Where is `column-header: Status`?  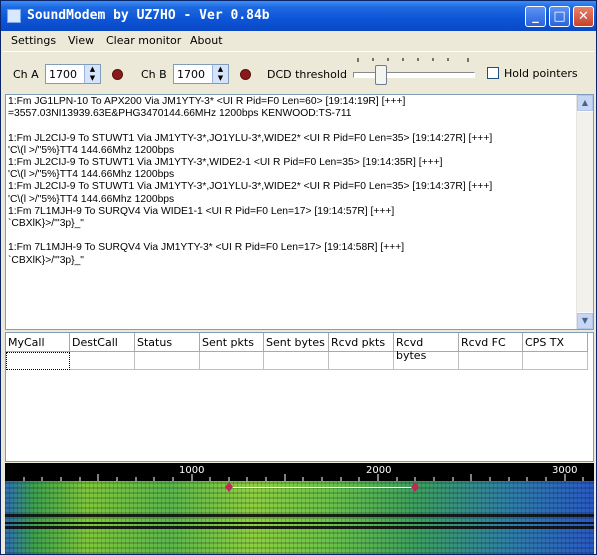
column-header: Status is located at coordinates (167, 342).